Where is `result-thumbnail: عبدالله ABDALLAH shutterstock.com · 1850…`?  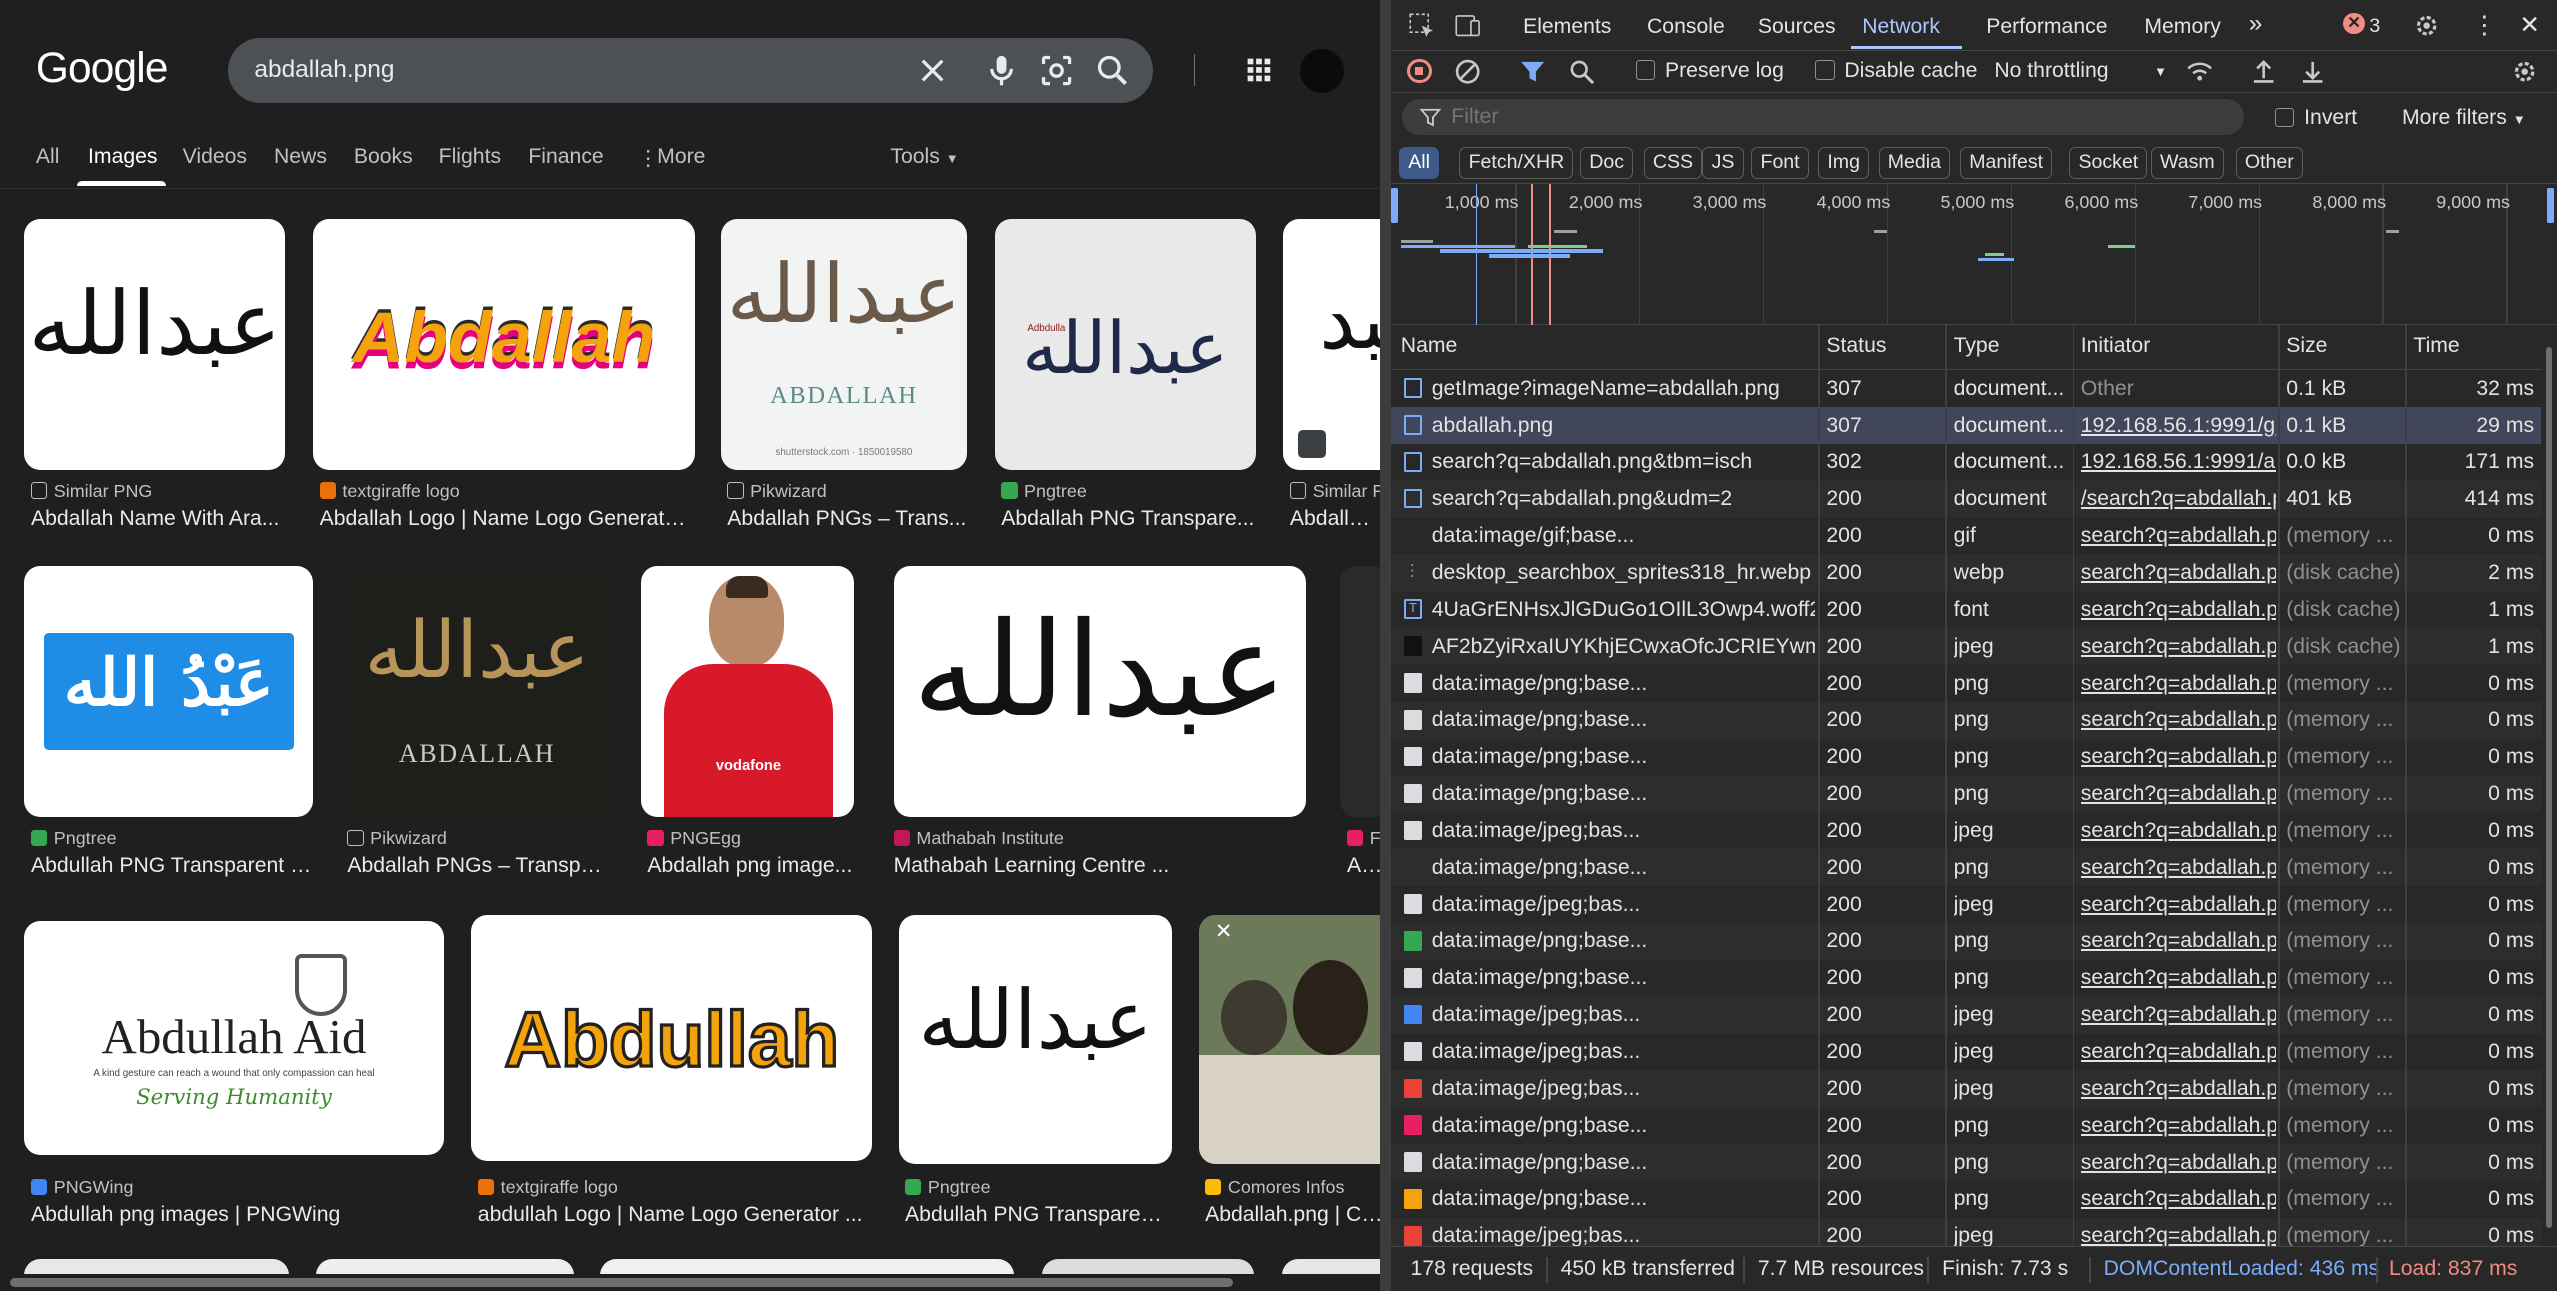
result-thumbnail: عبدالله ABDALLAH shutterstock.com · 1850… is located at coordinates (843, 344).